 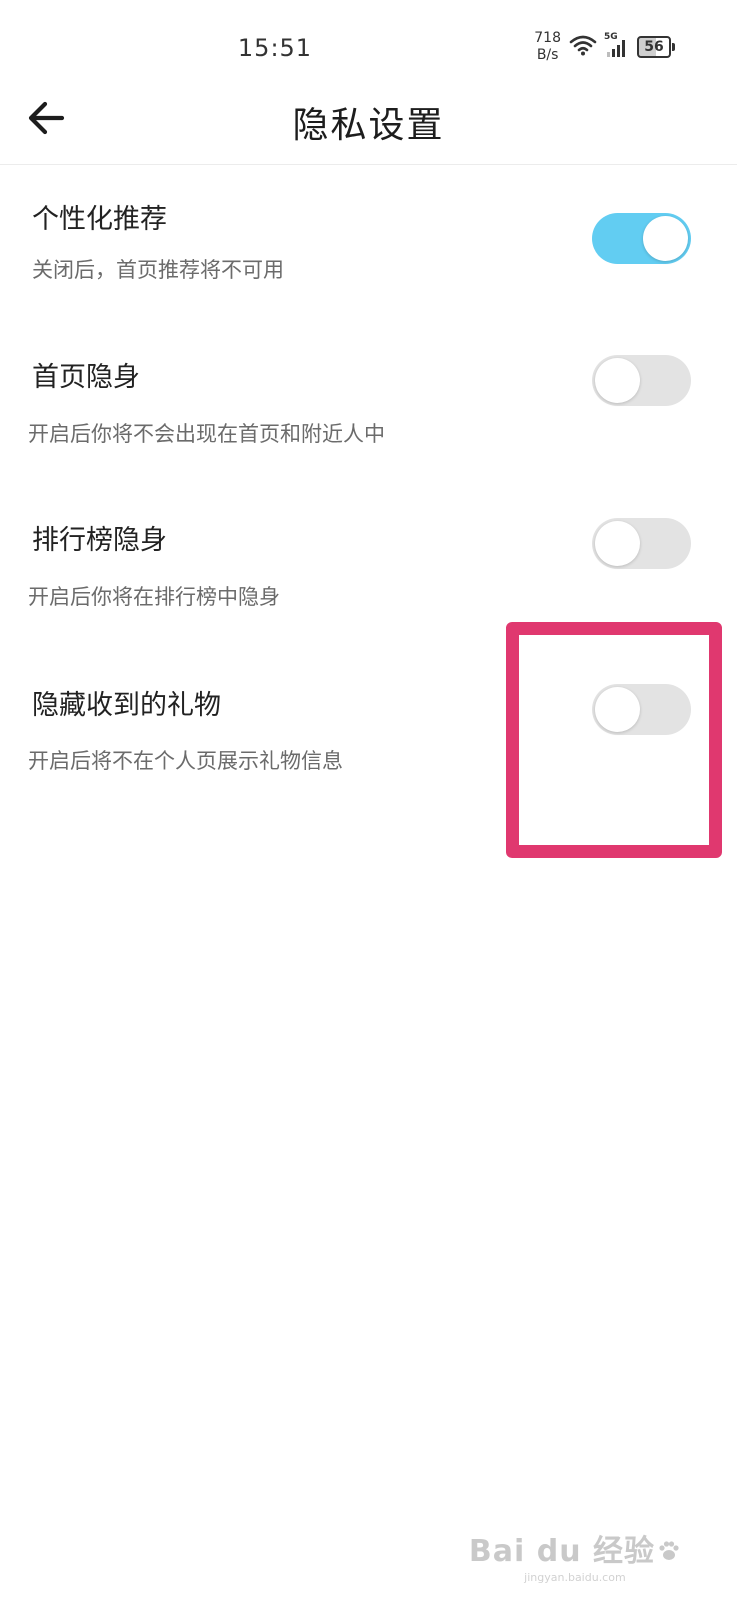 What do you see at coordinates (669, 1548) in the screenshot?
I see `paw-icon` at bounding box center [669, 1548].